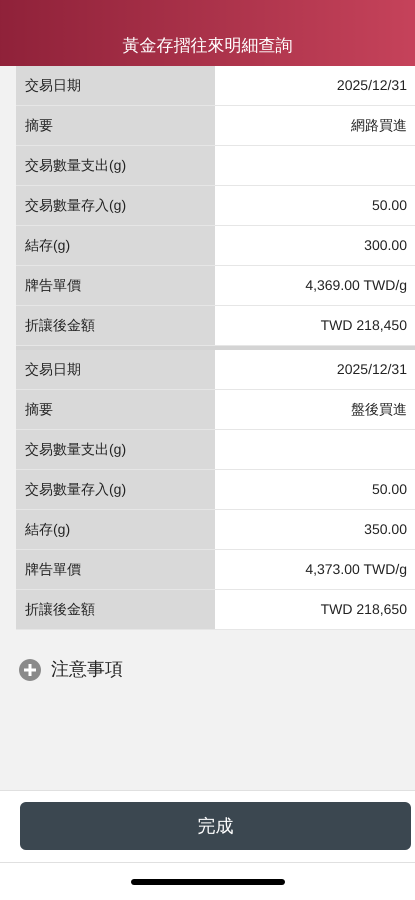  What do you see at coordinates (315, 609) in the screenshot?
I see `value-cell: TWD 218,650` at bounding box center [315, 609].